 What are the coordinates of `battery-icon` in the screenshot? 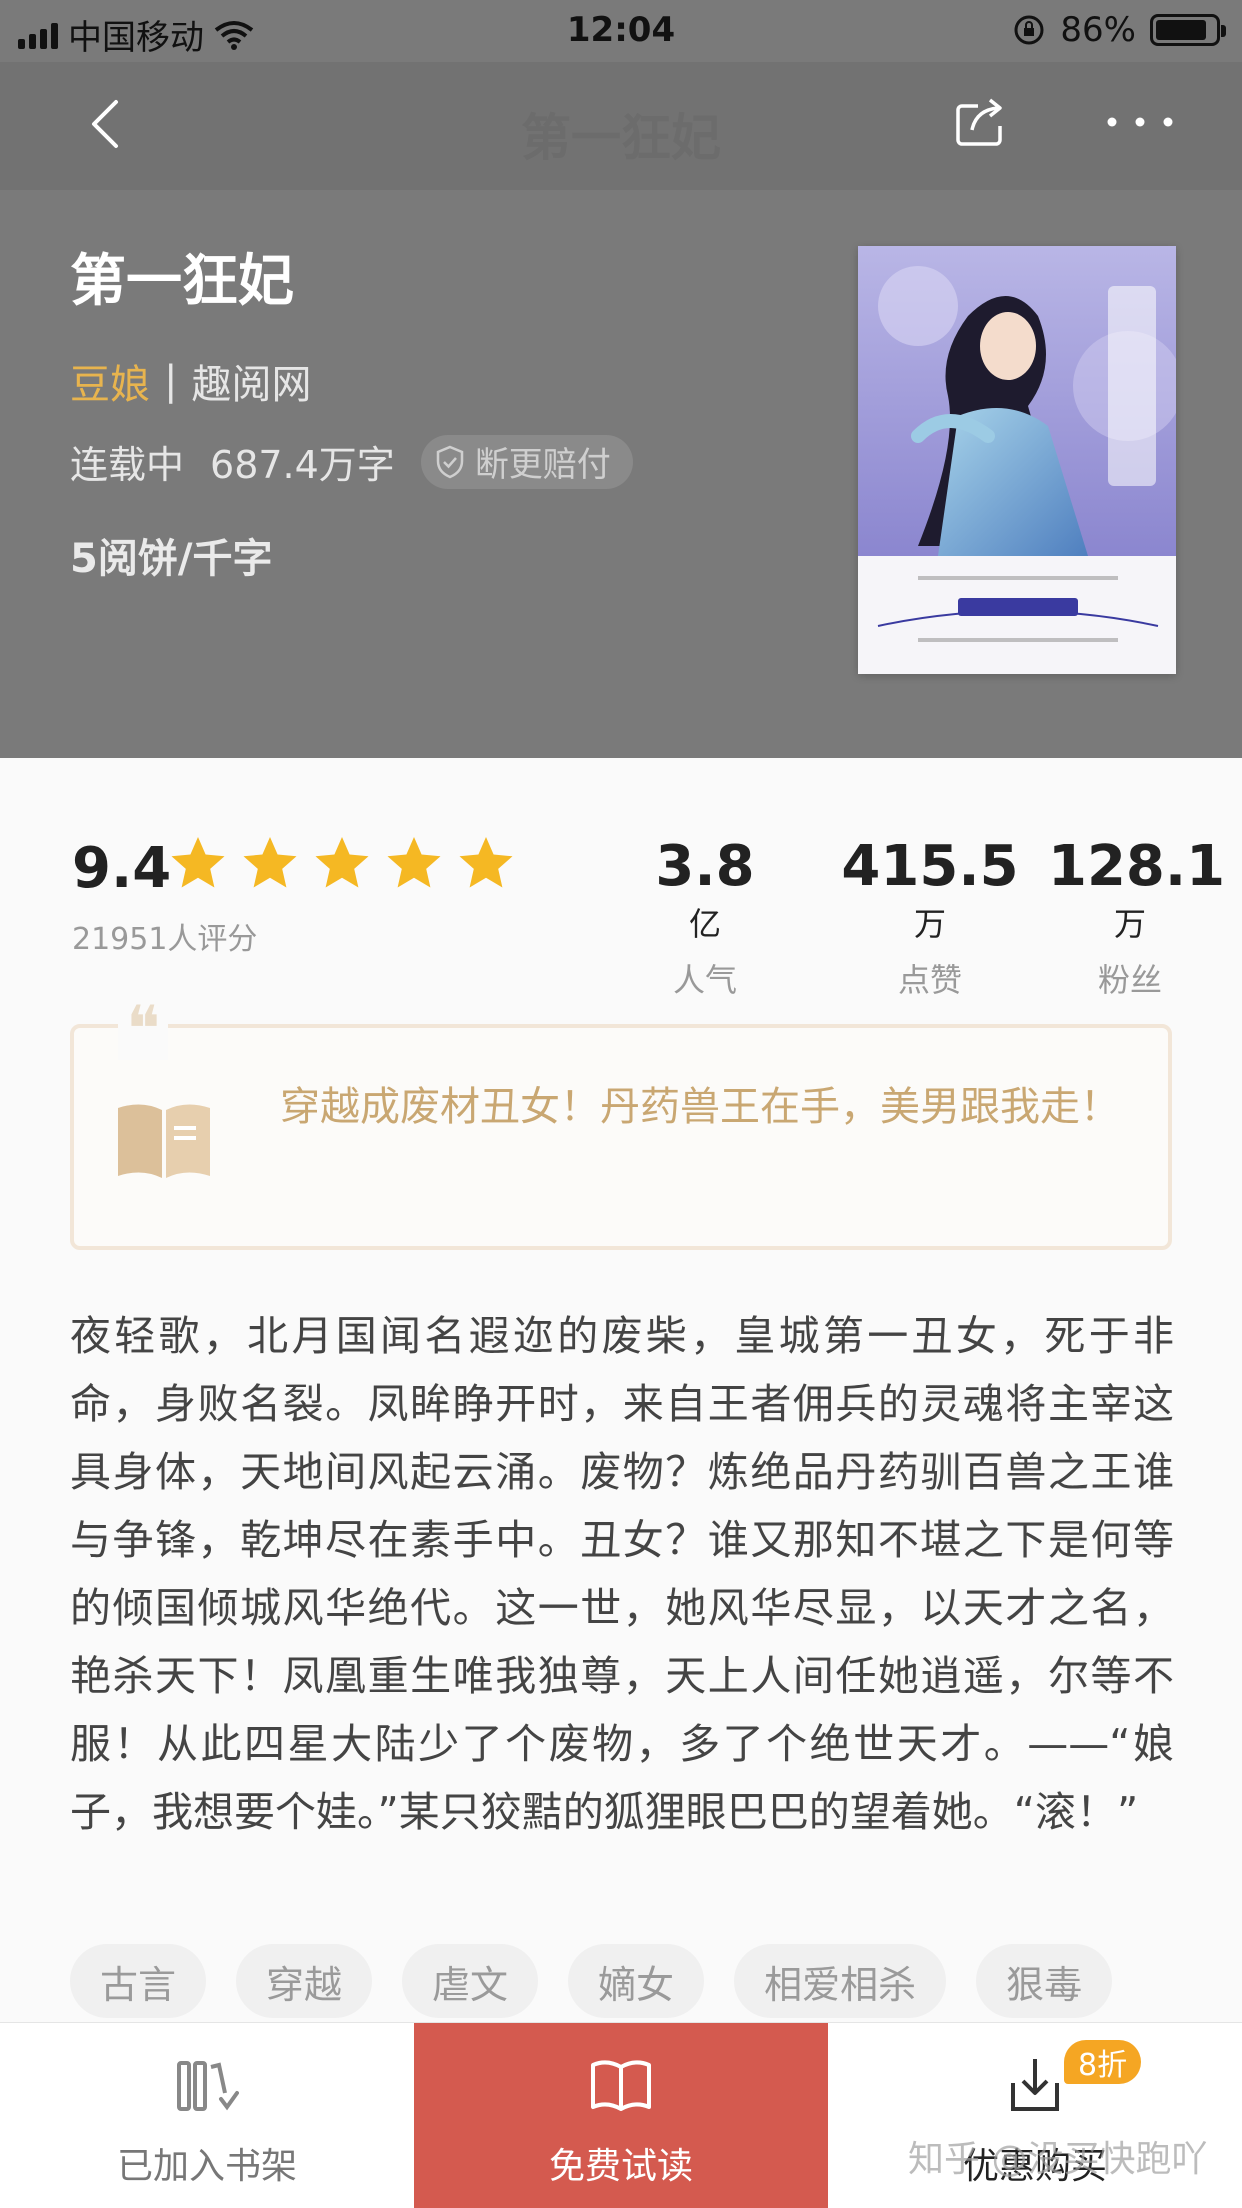 It's located at (1188, 30).